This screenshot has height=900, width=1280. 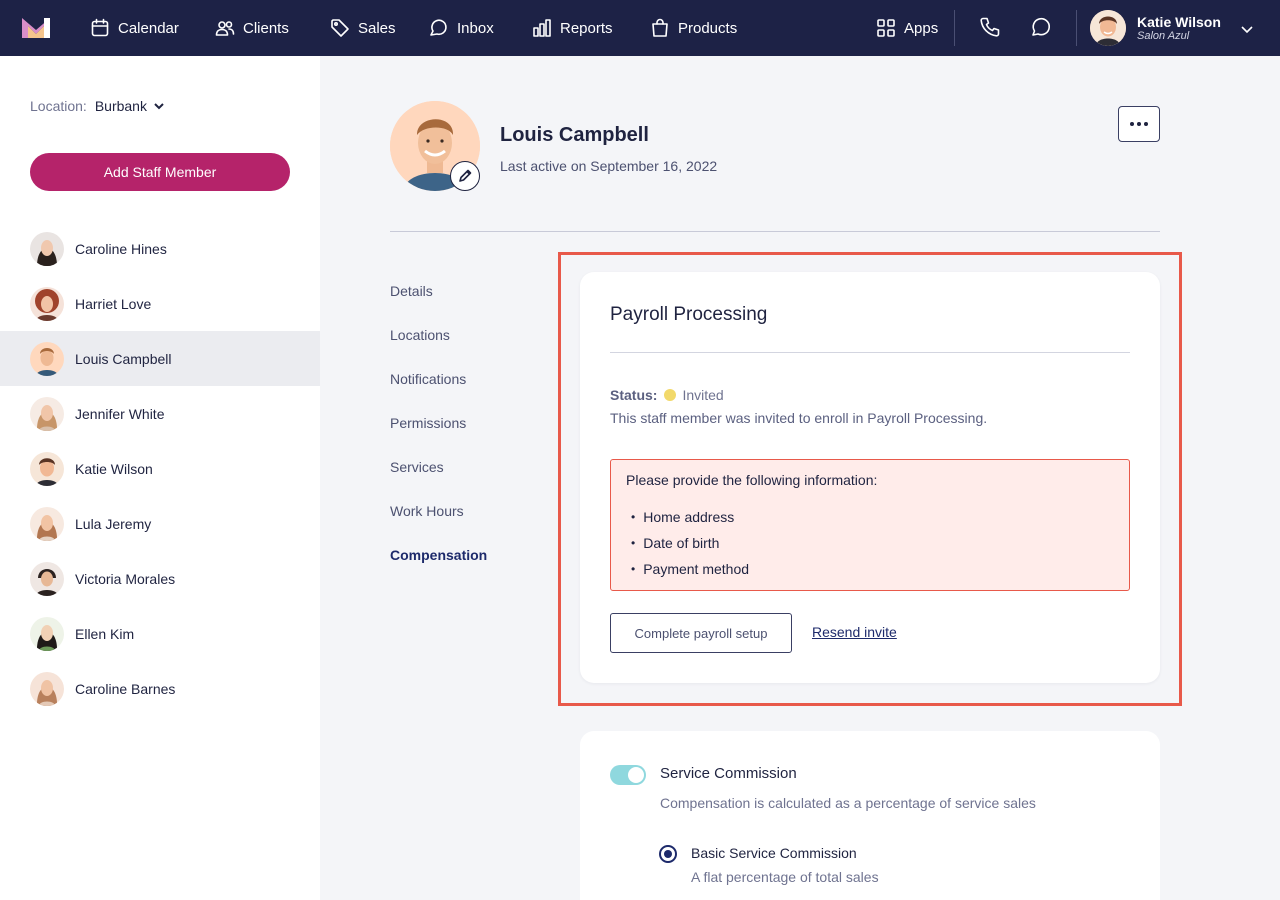 I want to click on payroll-title: Payroll Processing, so click(x=689, y=314).